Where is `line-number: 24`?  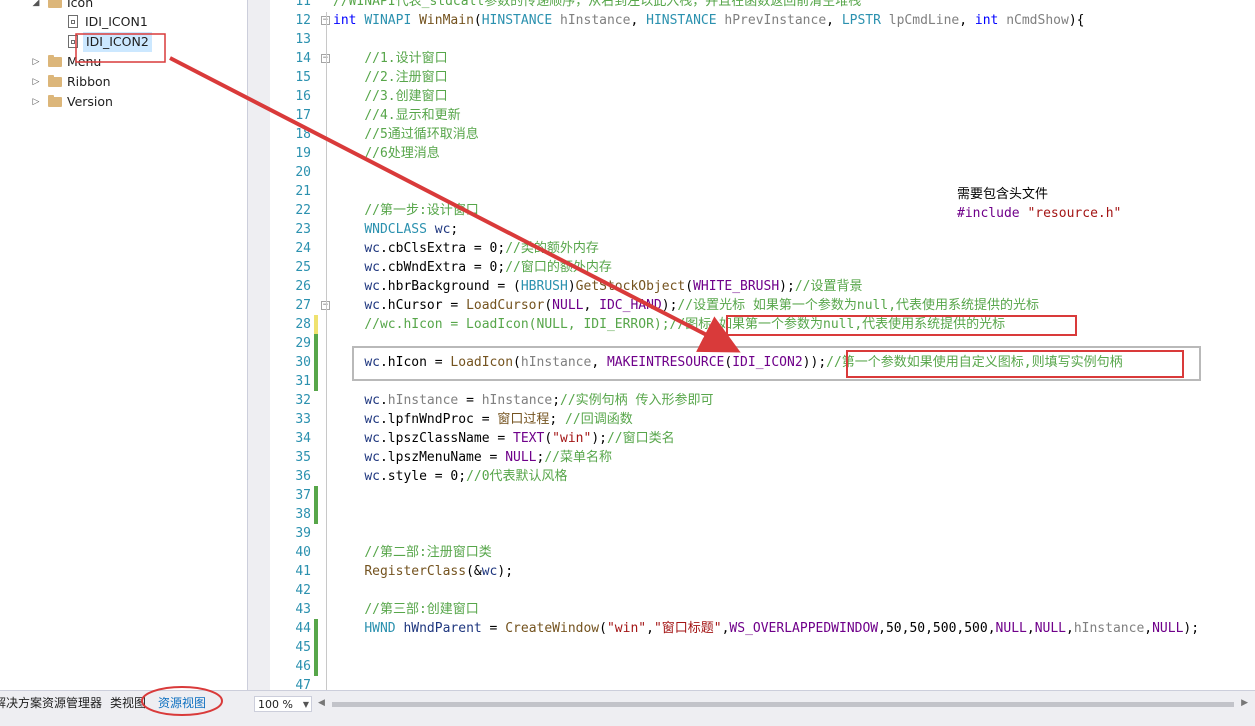 line-number: 24 is located at coordinates (303, 248).